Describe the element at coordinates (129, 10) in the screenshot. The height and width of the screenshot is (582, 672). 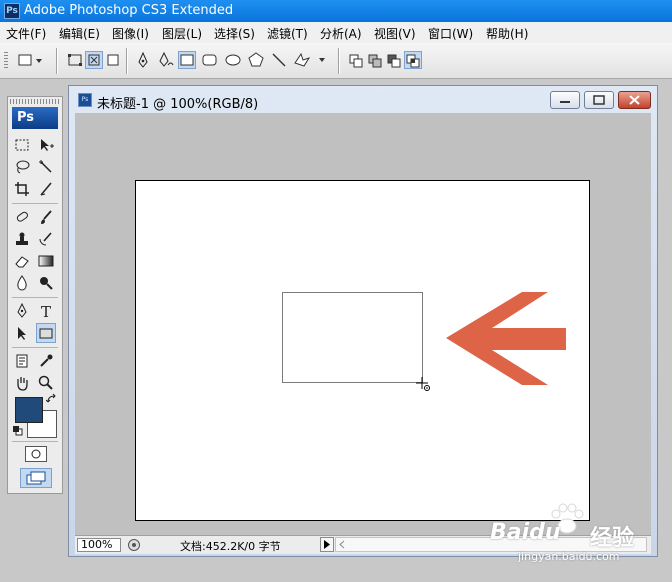
I see `app-window-title: Adobe Photoshop CS3 Extended` at that location.